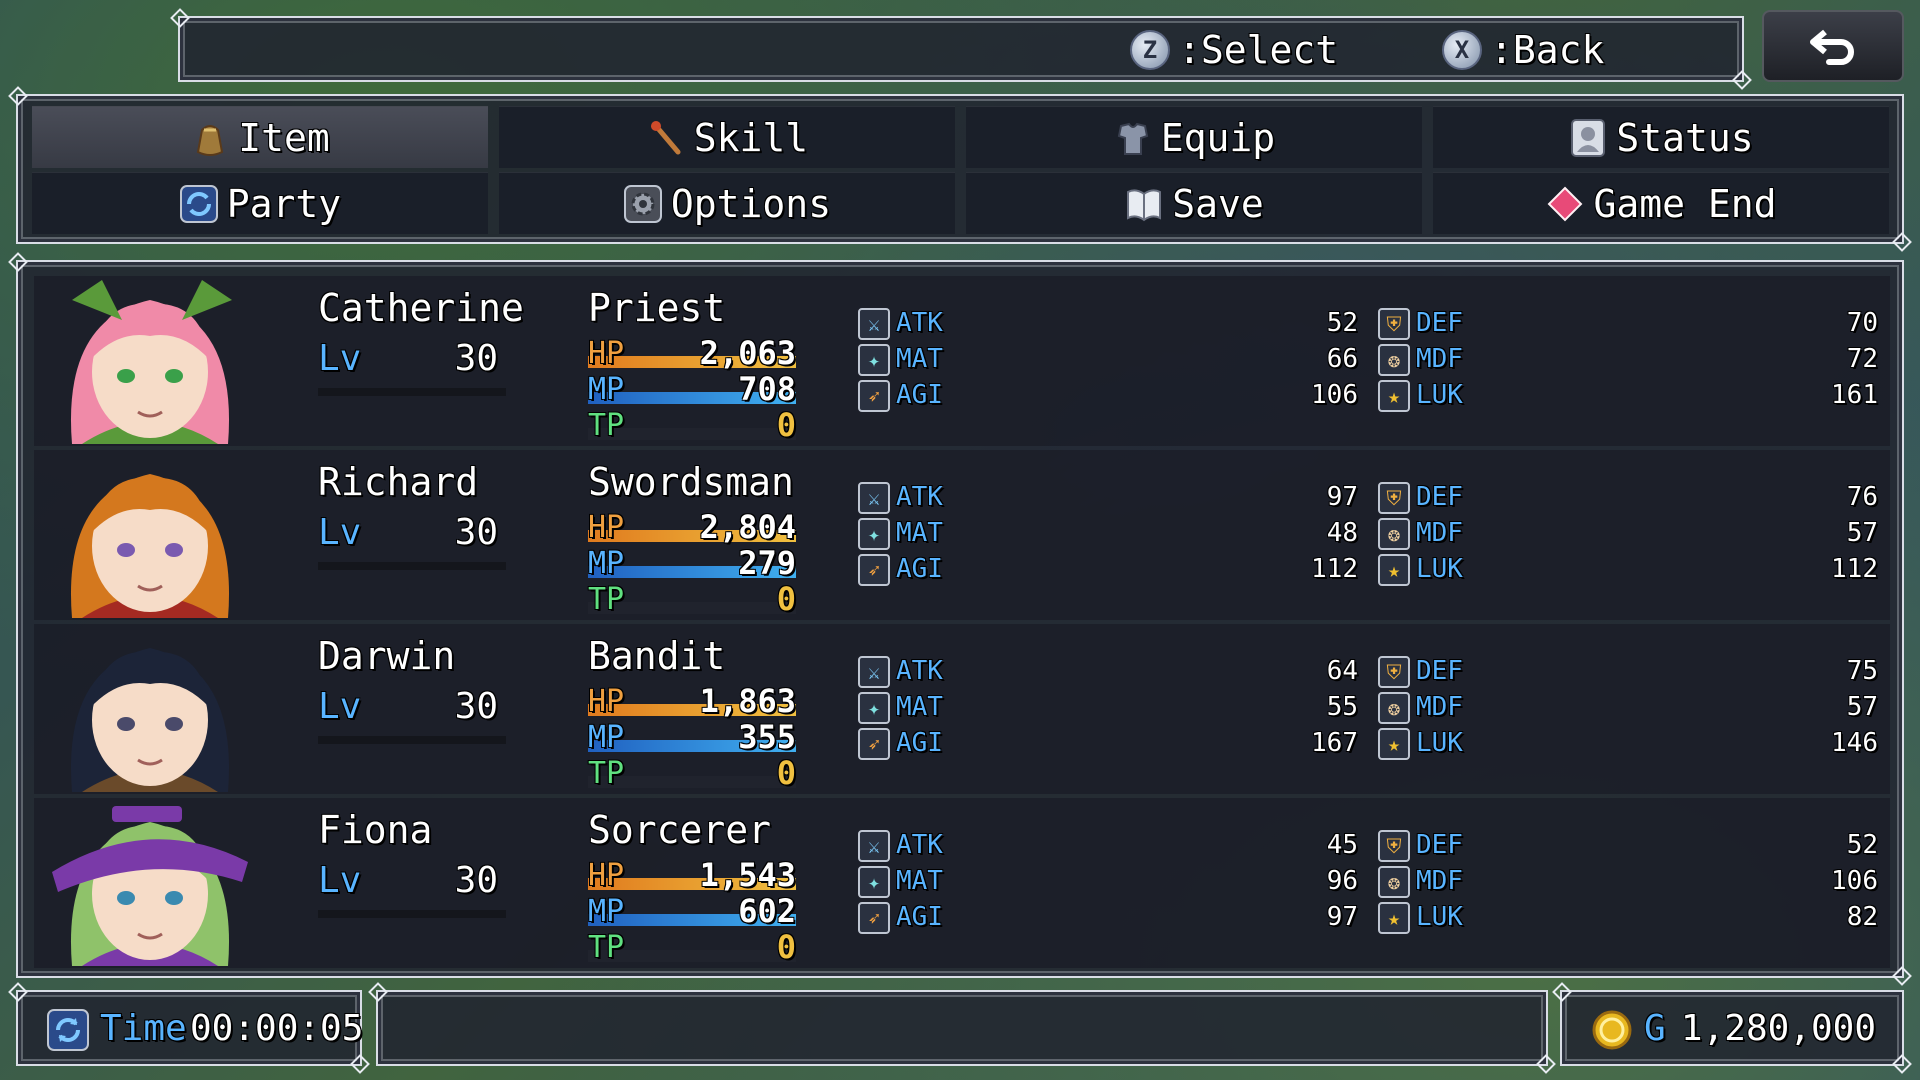 This screenshot has width=1920, height=1080. I want to click on diamond-icon, so click(1565, 204).